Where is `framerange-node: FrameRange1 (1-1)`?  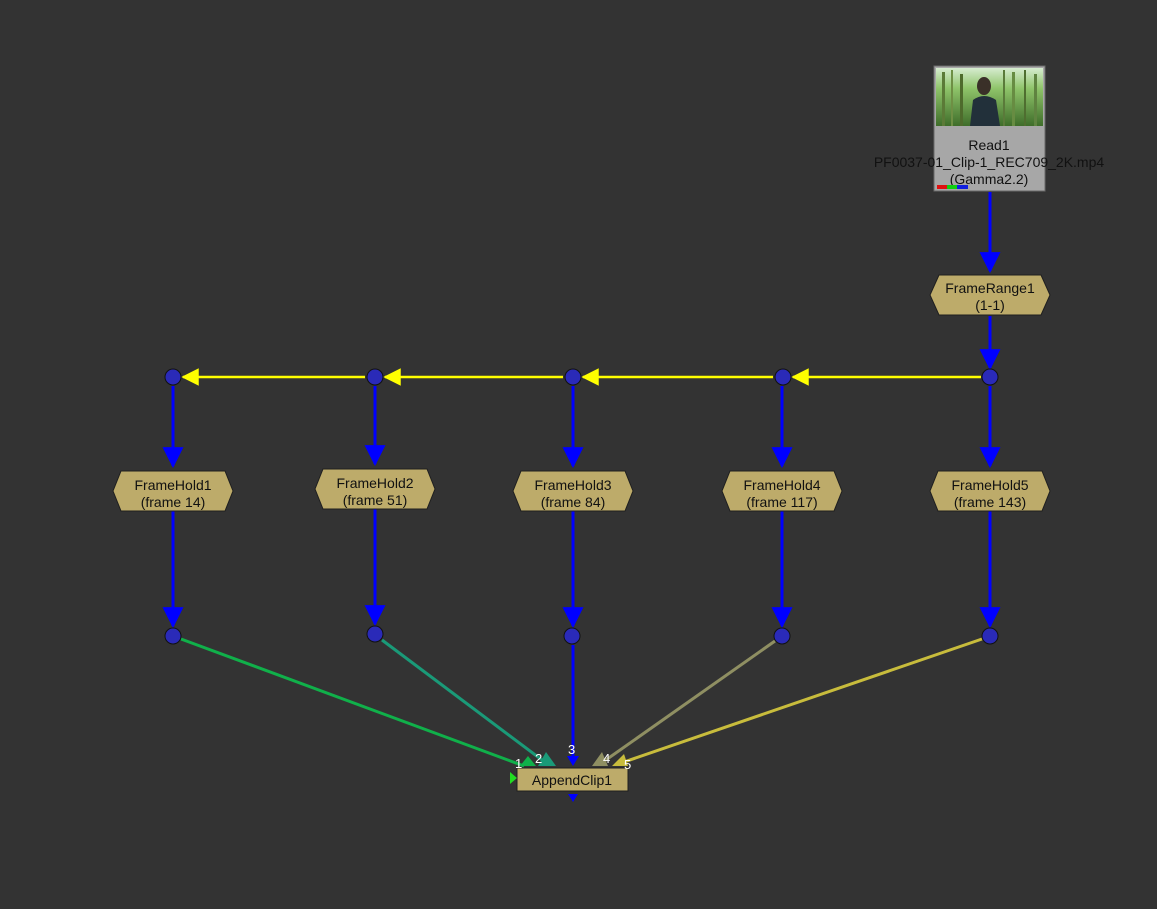 framerange-node: FrameRange1 (1-1) is located at coordinates (990, 295).